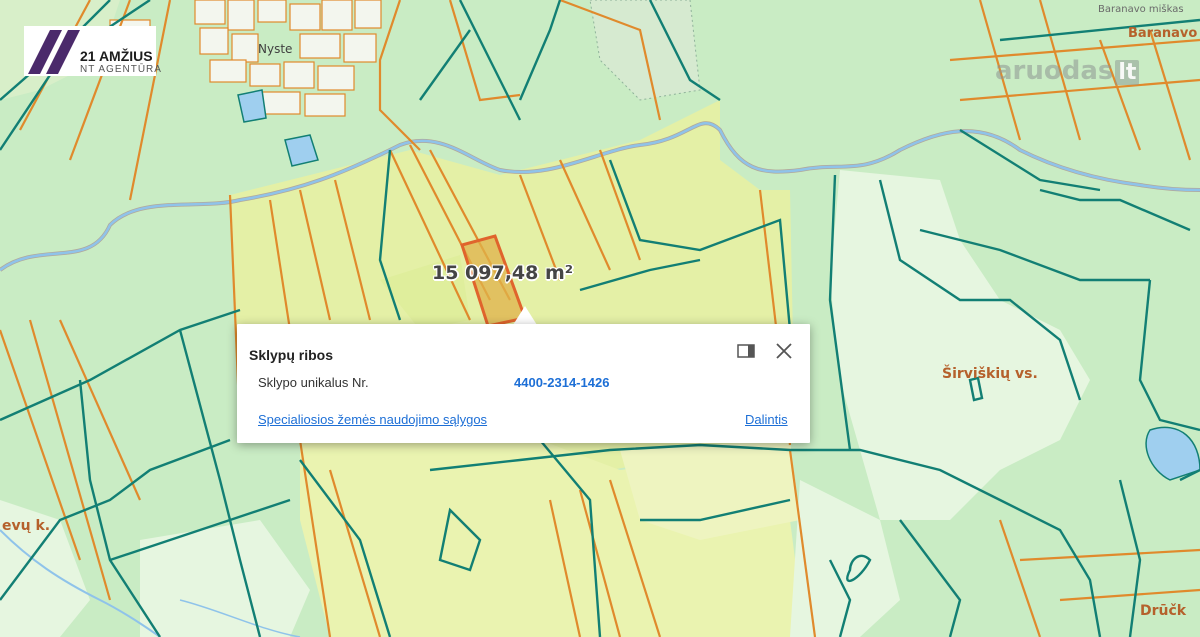 This screenshot has height=637, width=1200. I want to click on popup-title: Sklypų ribos, so click(291, 355).